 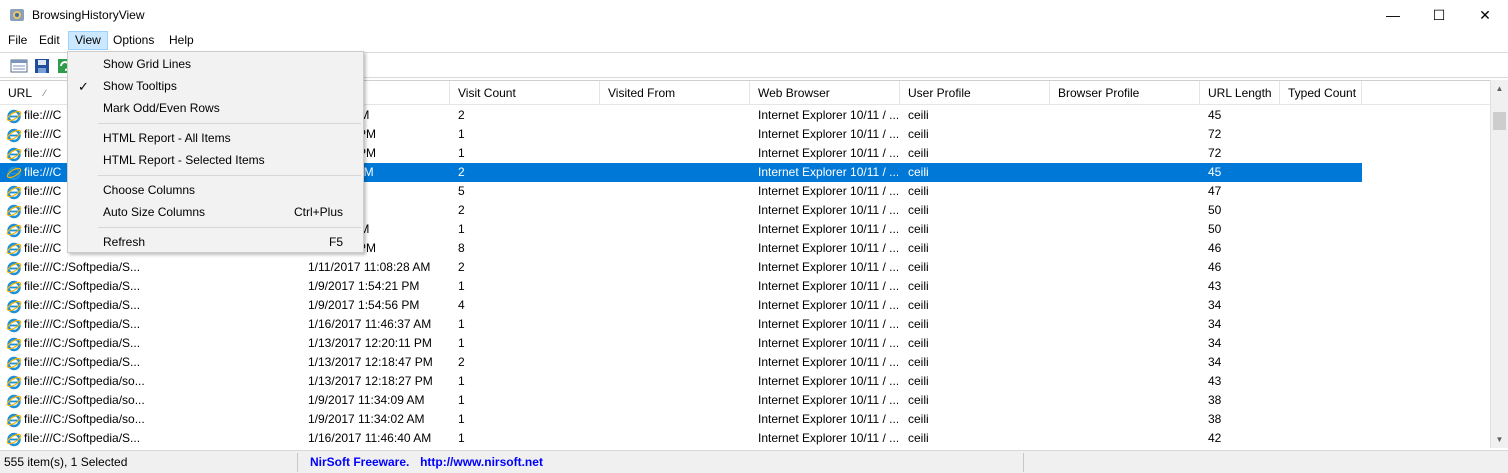 What do you see at coordinates (825, 93) in the screenshot?
I see `column-header-web-browser: Web Browser` at bounding box center [825, 93].